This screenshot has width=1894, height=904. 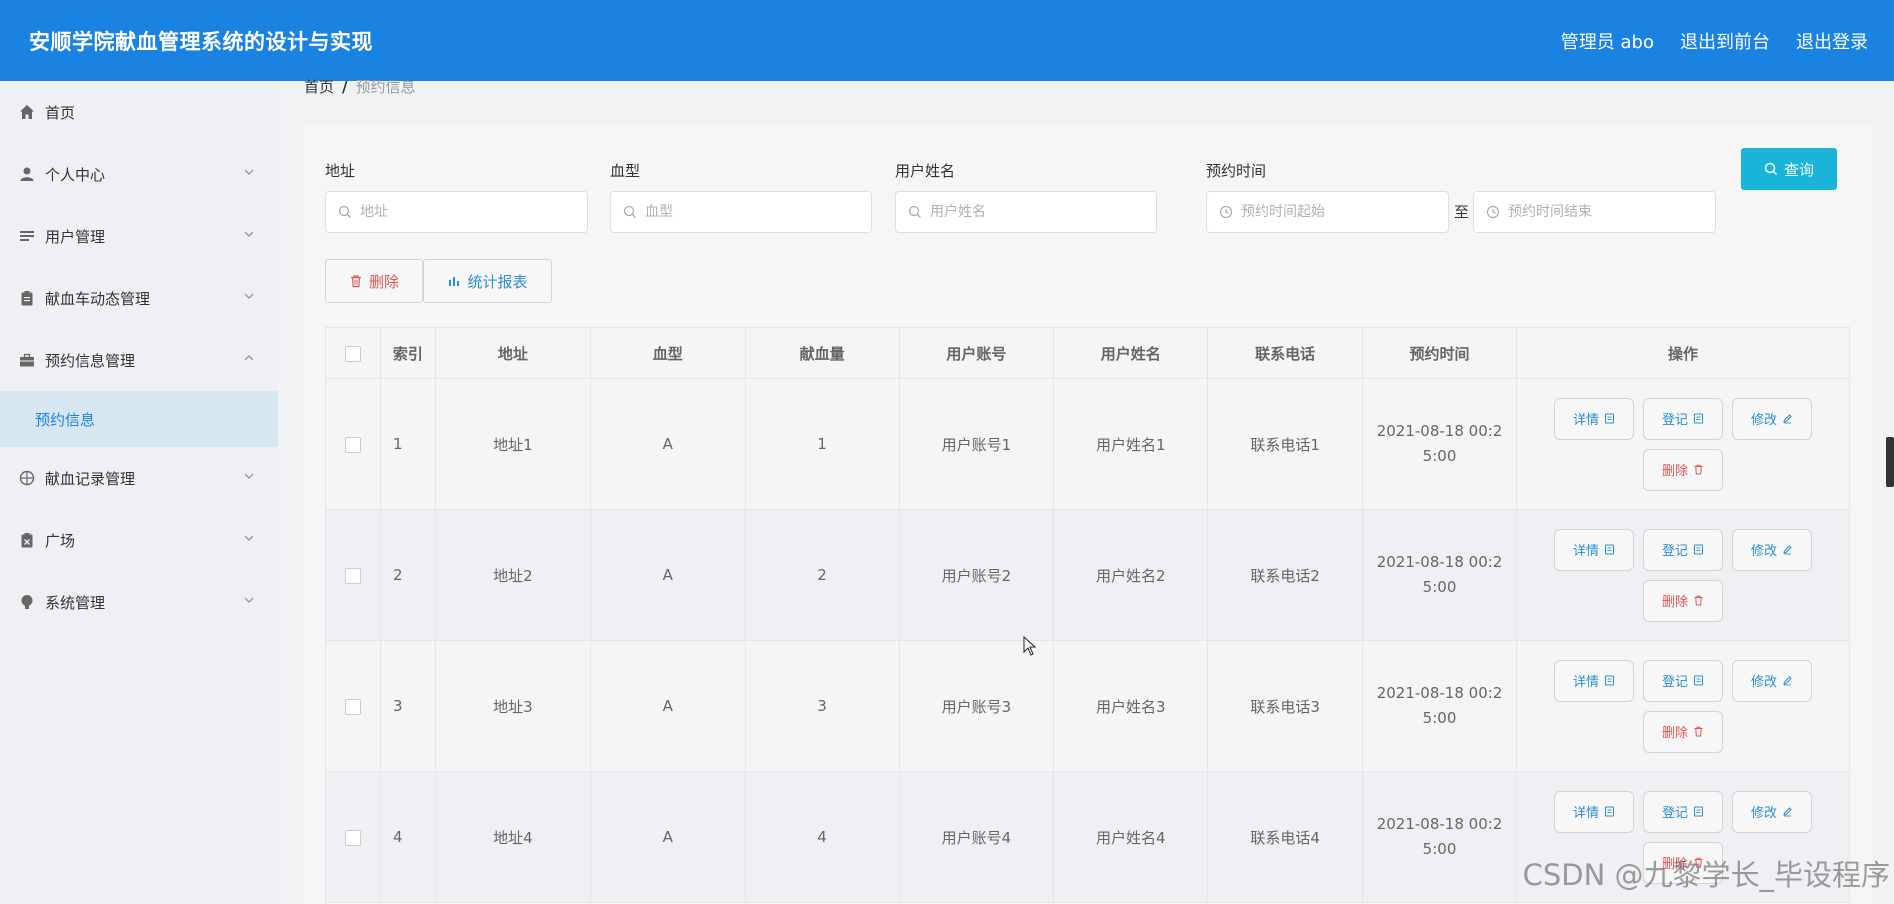 What do you see at coordinates (139, 540) in the screenshot?
I see `sidebar-item-square: 广场` at bounding box center [139, 540].